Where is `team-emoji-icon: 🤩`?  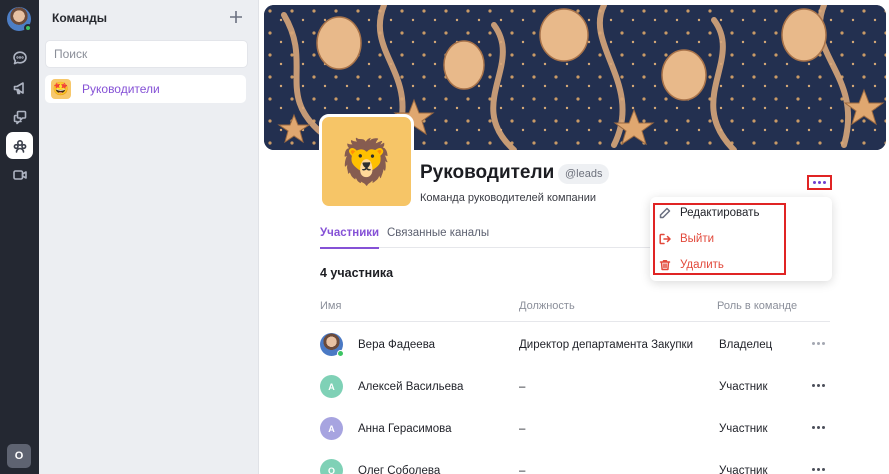 team-emoji-icon: 🤩 is located at coordinates (61, 89).